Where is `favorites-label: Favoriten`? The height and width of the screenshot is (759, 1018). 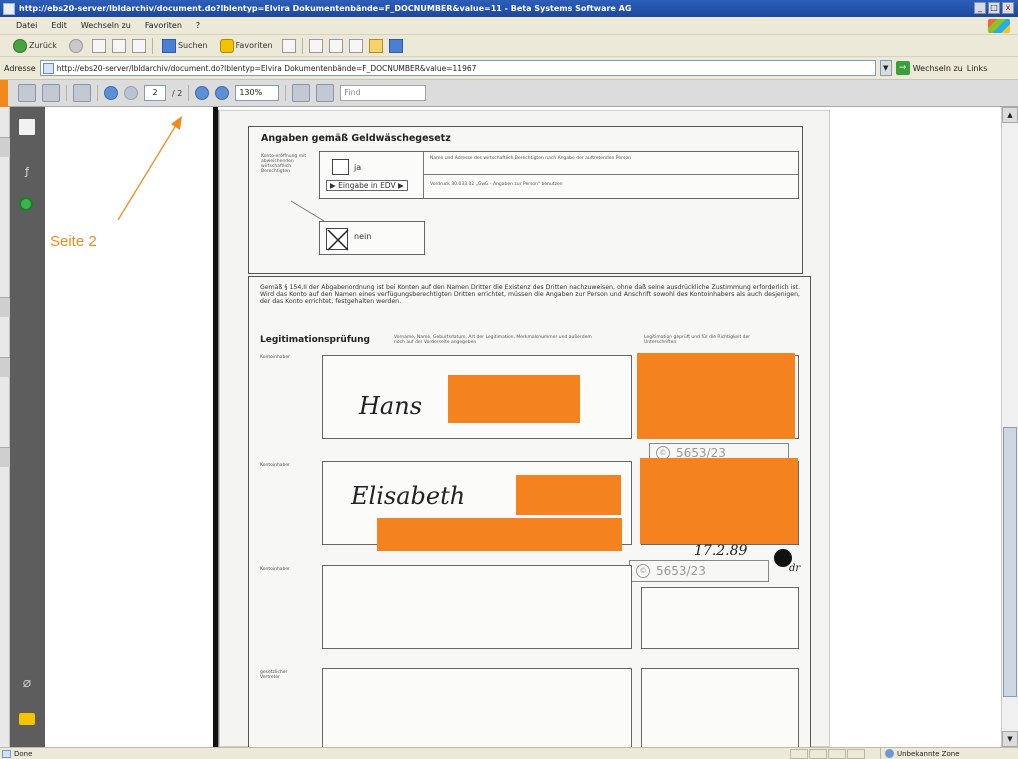 favorites-label: Favoriten is located at coordinates (254, 45).